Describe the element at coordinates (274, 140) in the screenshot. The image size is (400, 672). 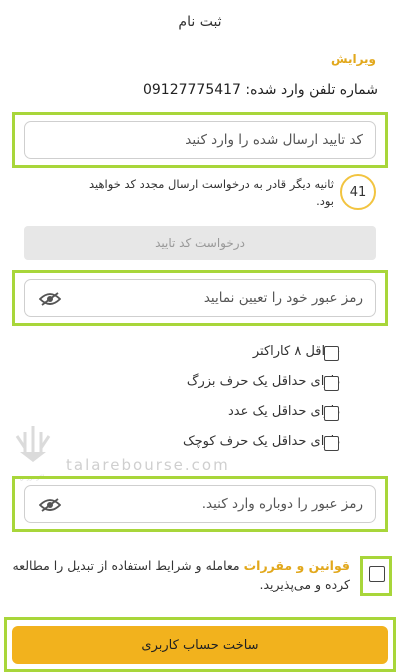
I see `verification-placeholder: کد تایید ارسال شده را وارد کنید` at that location.